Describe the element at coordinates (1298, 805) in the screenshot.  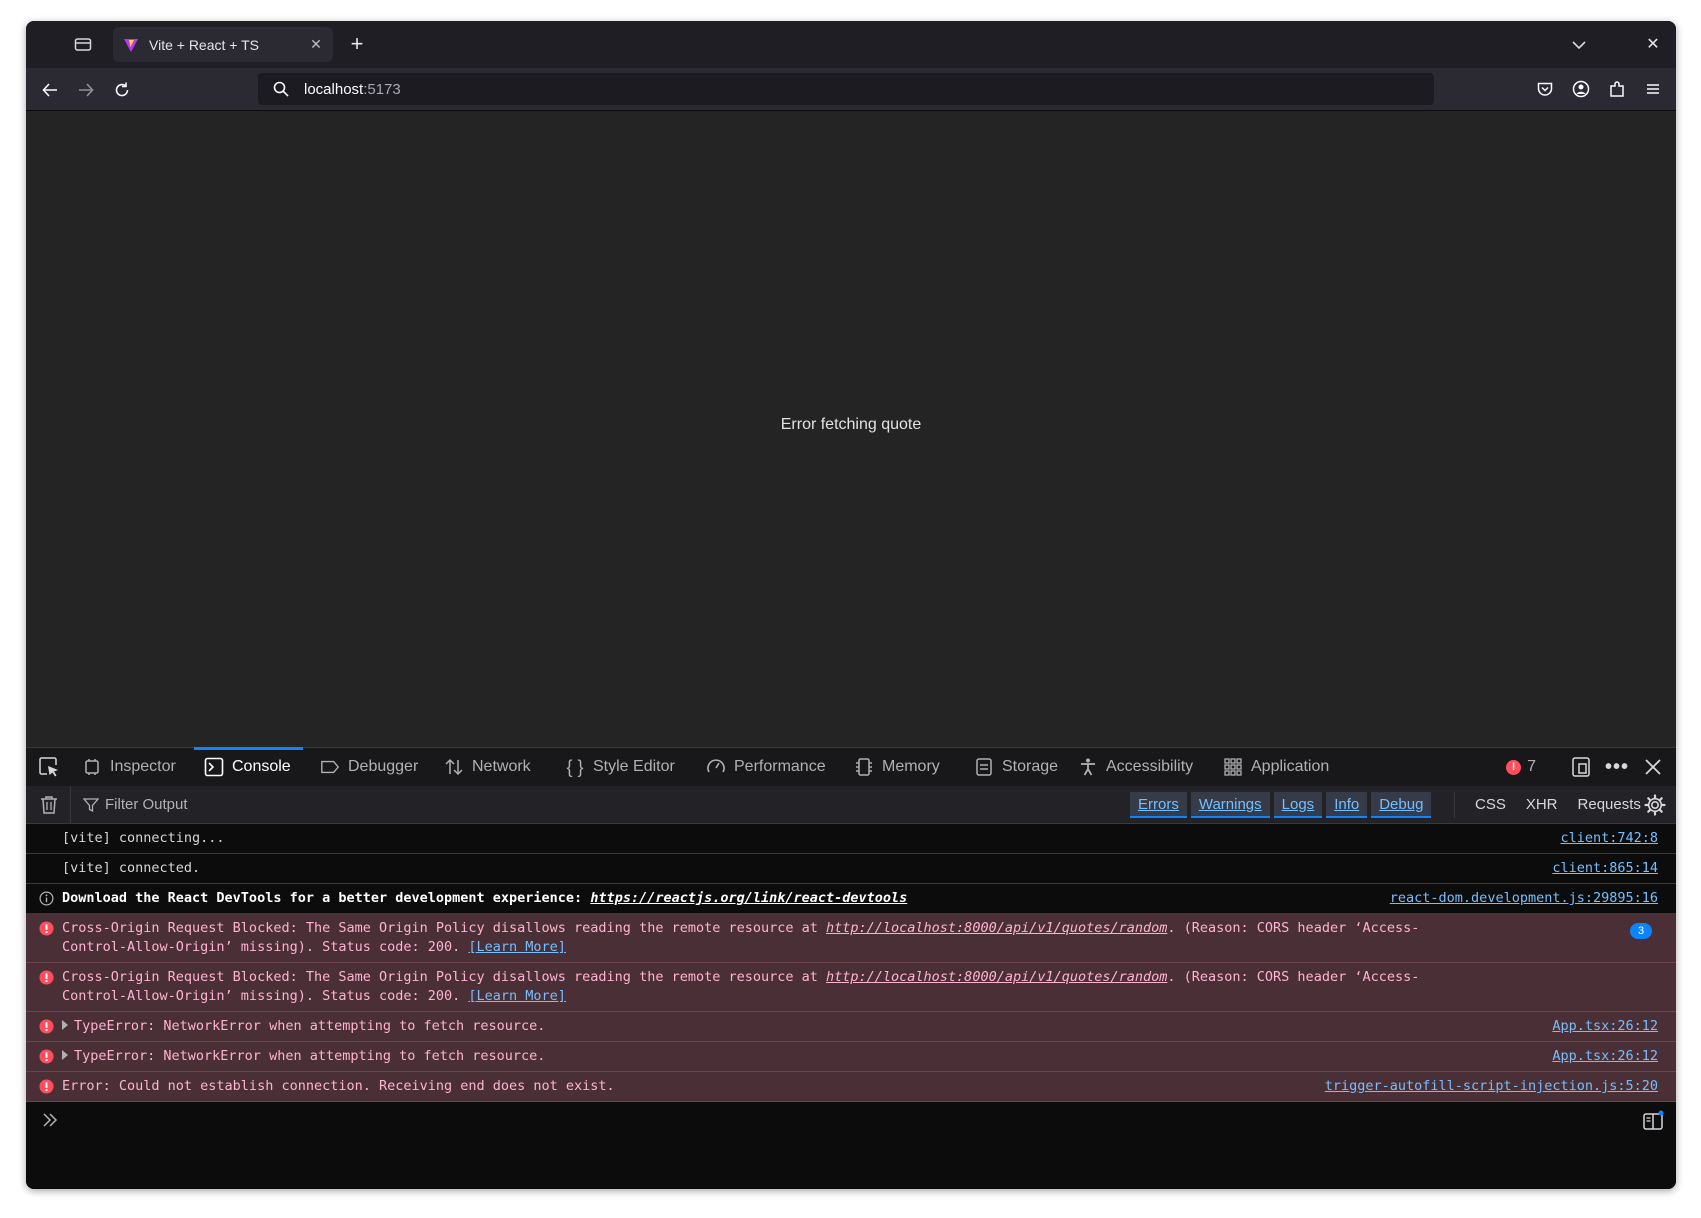
I see `filter-logs-button: Logs` at that location.